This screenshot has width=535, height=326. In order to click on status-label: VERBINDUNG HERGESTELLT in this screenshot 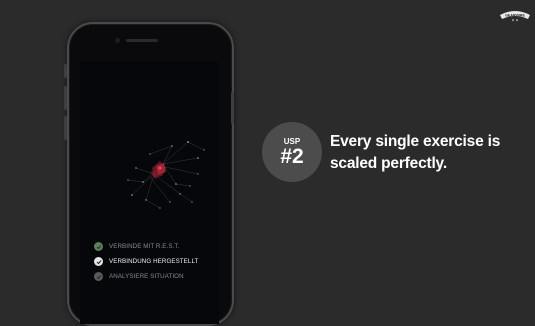, I will do `click(154, 261)`.